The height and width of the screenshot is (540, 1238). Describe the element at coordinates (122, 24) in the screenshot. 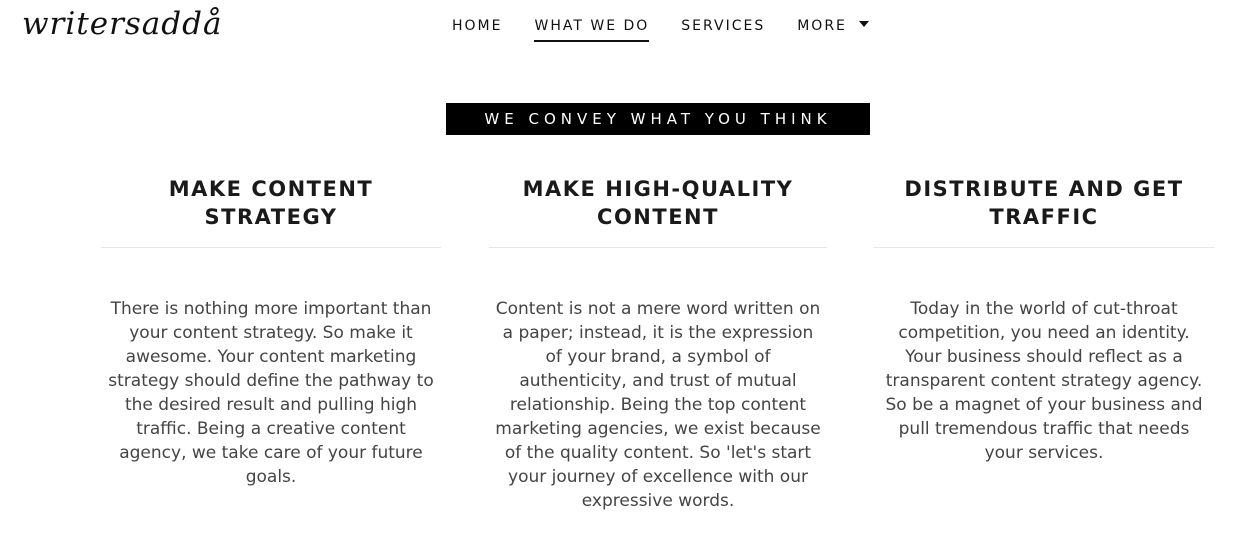

I see `site-logo: writersaddå` at that location.